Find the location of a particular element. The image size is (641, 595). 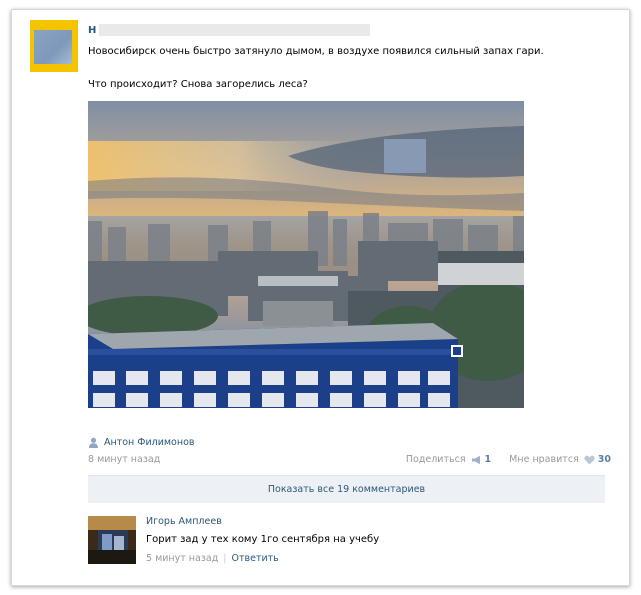

commenter-photo is located at coordinates (112, 540).